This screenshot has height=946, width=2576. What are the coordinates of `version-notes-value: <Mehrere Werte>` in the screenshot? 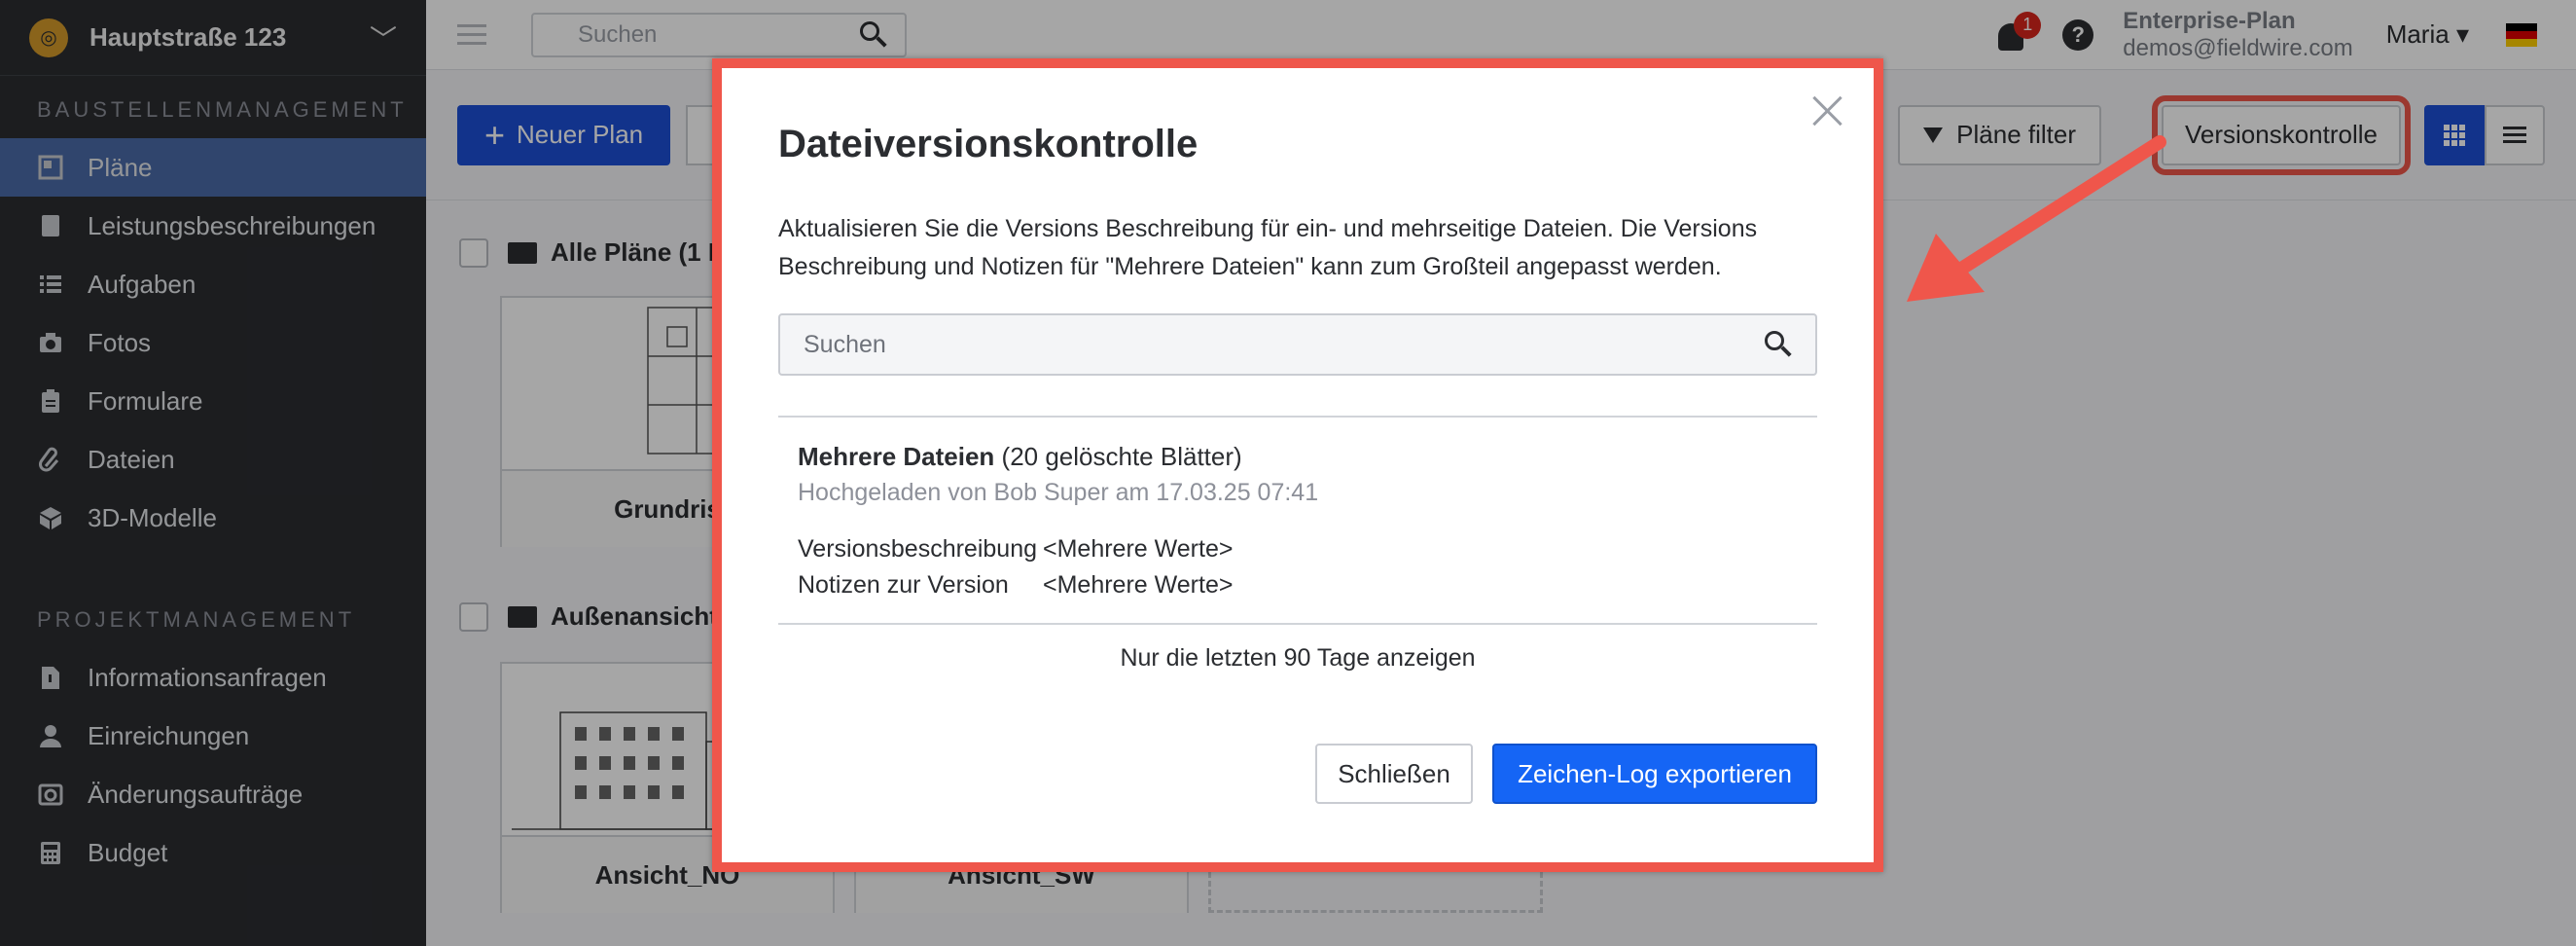 It's located at (1138, 585).